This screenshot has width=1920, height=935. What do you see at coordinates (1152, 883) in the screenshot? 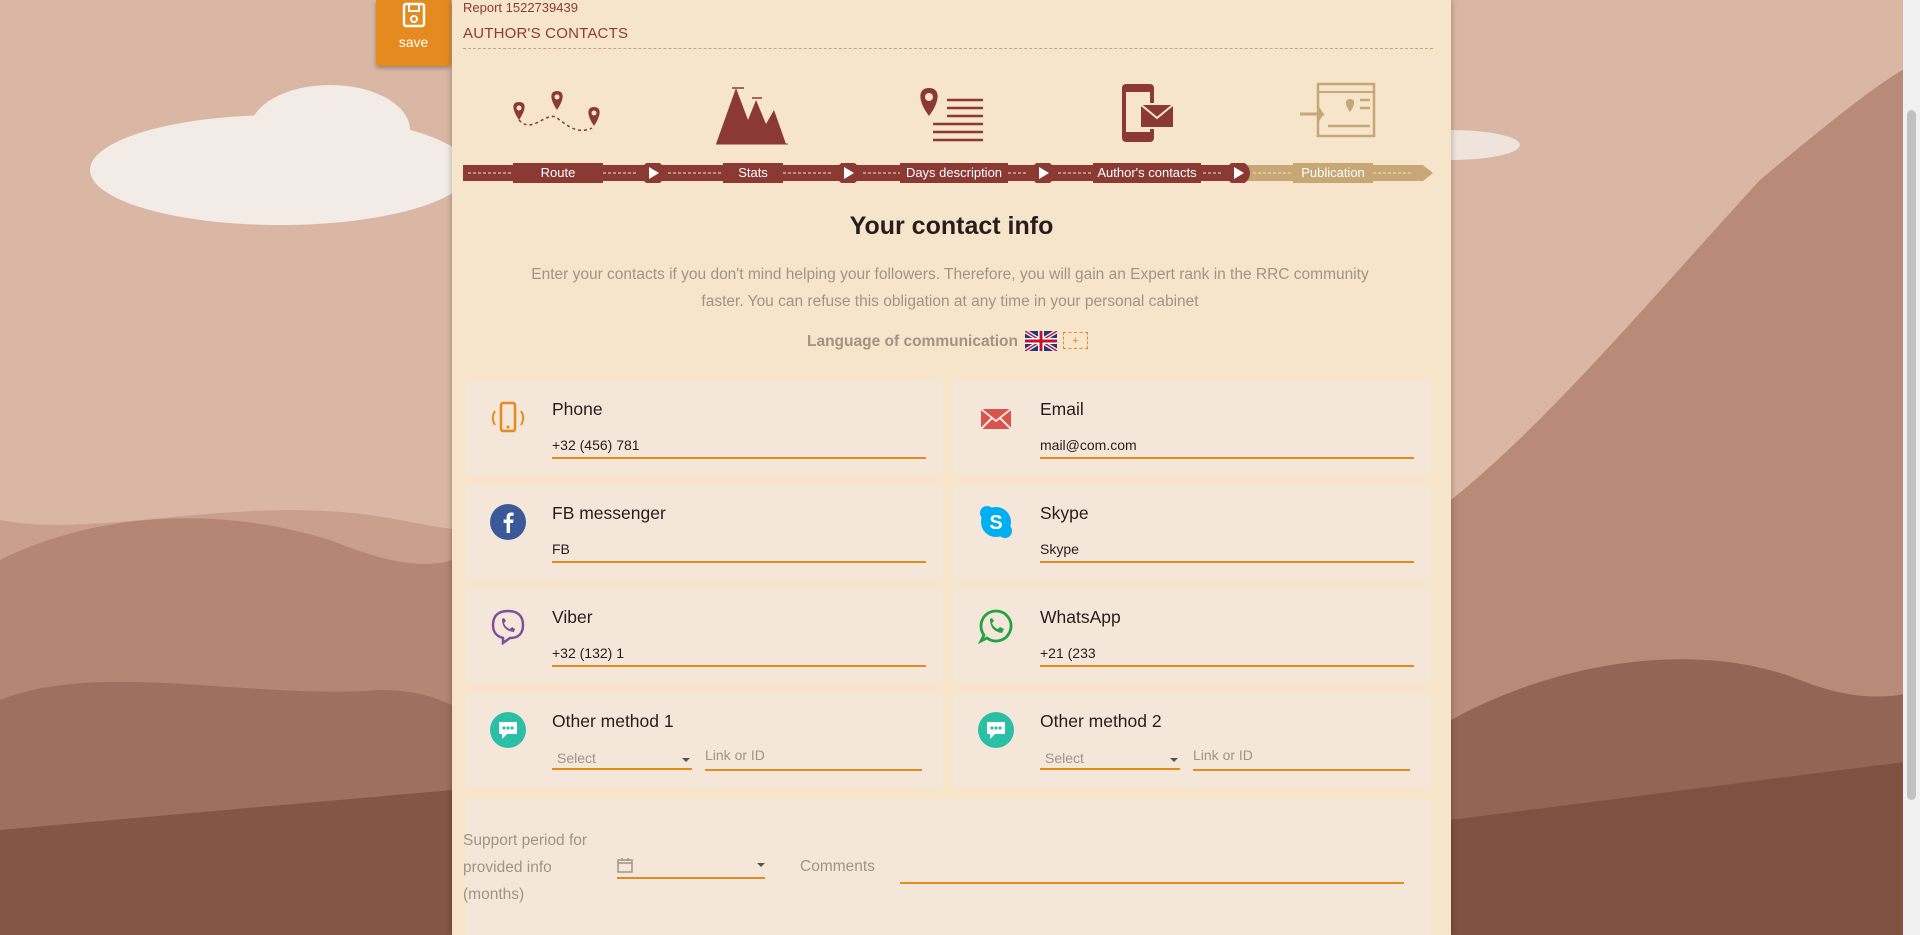
I see `comments-input` at bounding box center [1152, 883].